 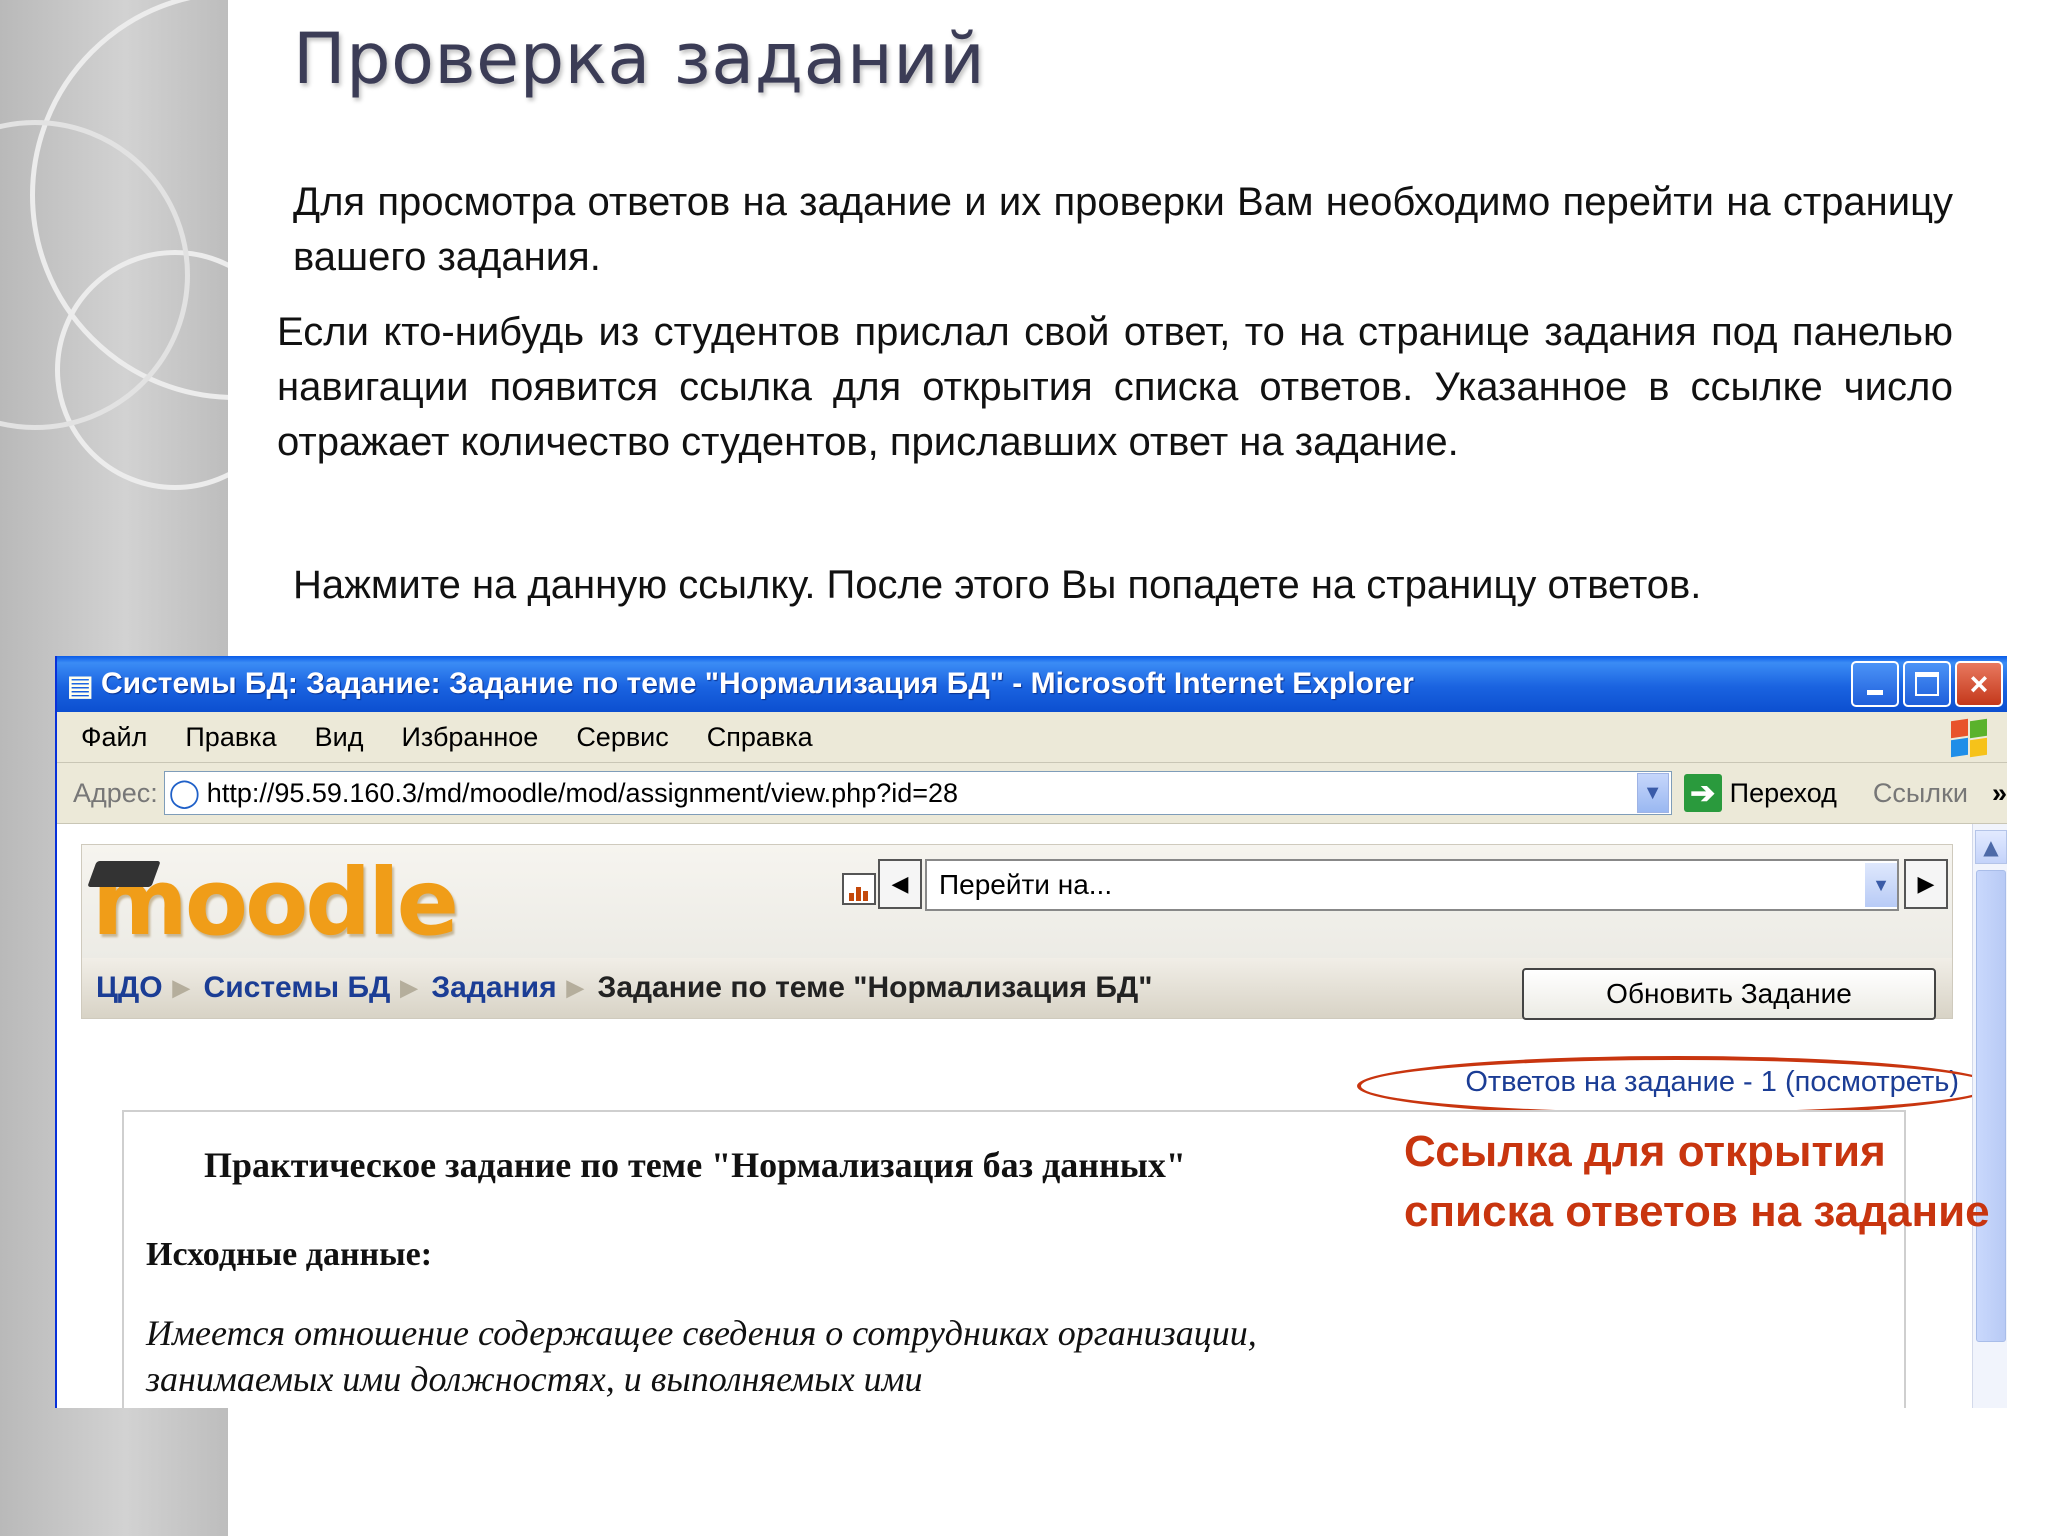 What do you see at coordinates (124, 874) in the screenshot?
I see `graduation-cap-icon` at bounding box center [124, 874].